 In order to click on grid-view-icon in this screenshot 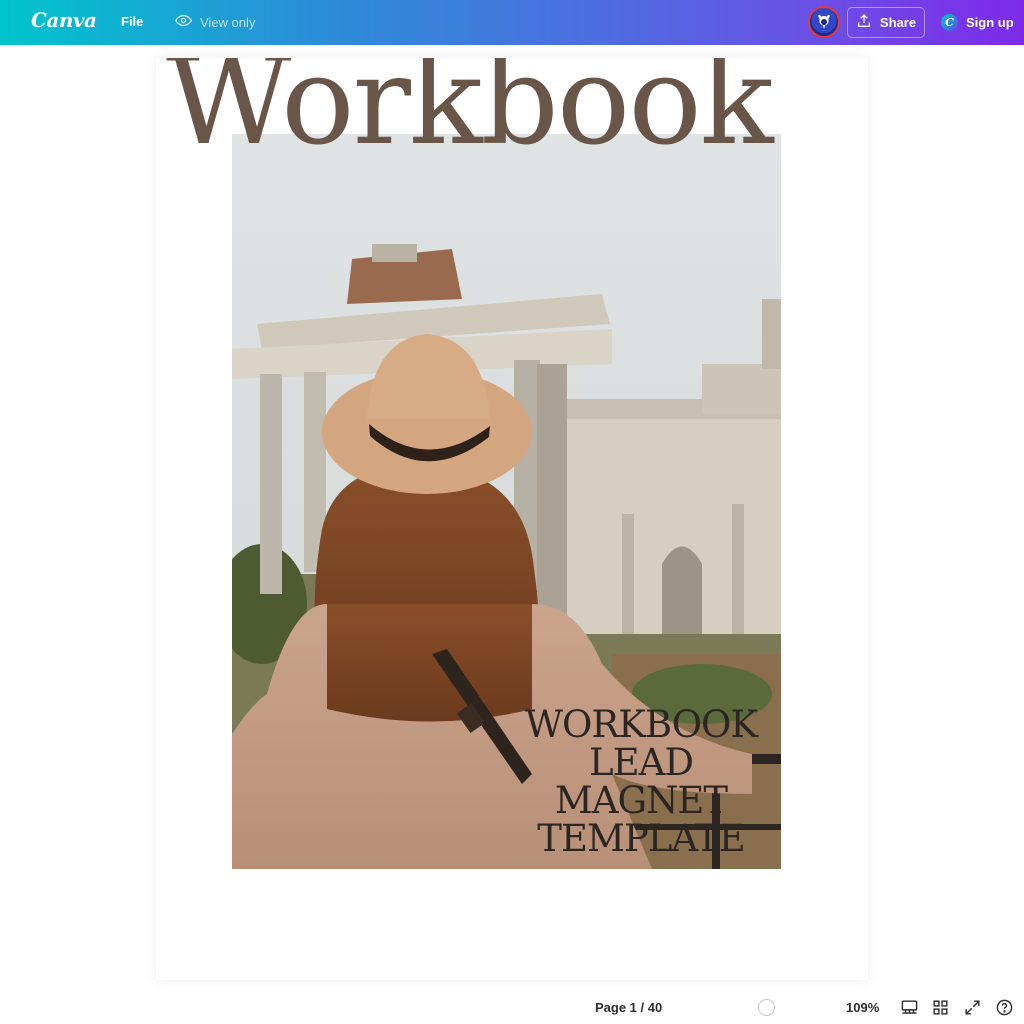, I will do `click(940, 1007)`.